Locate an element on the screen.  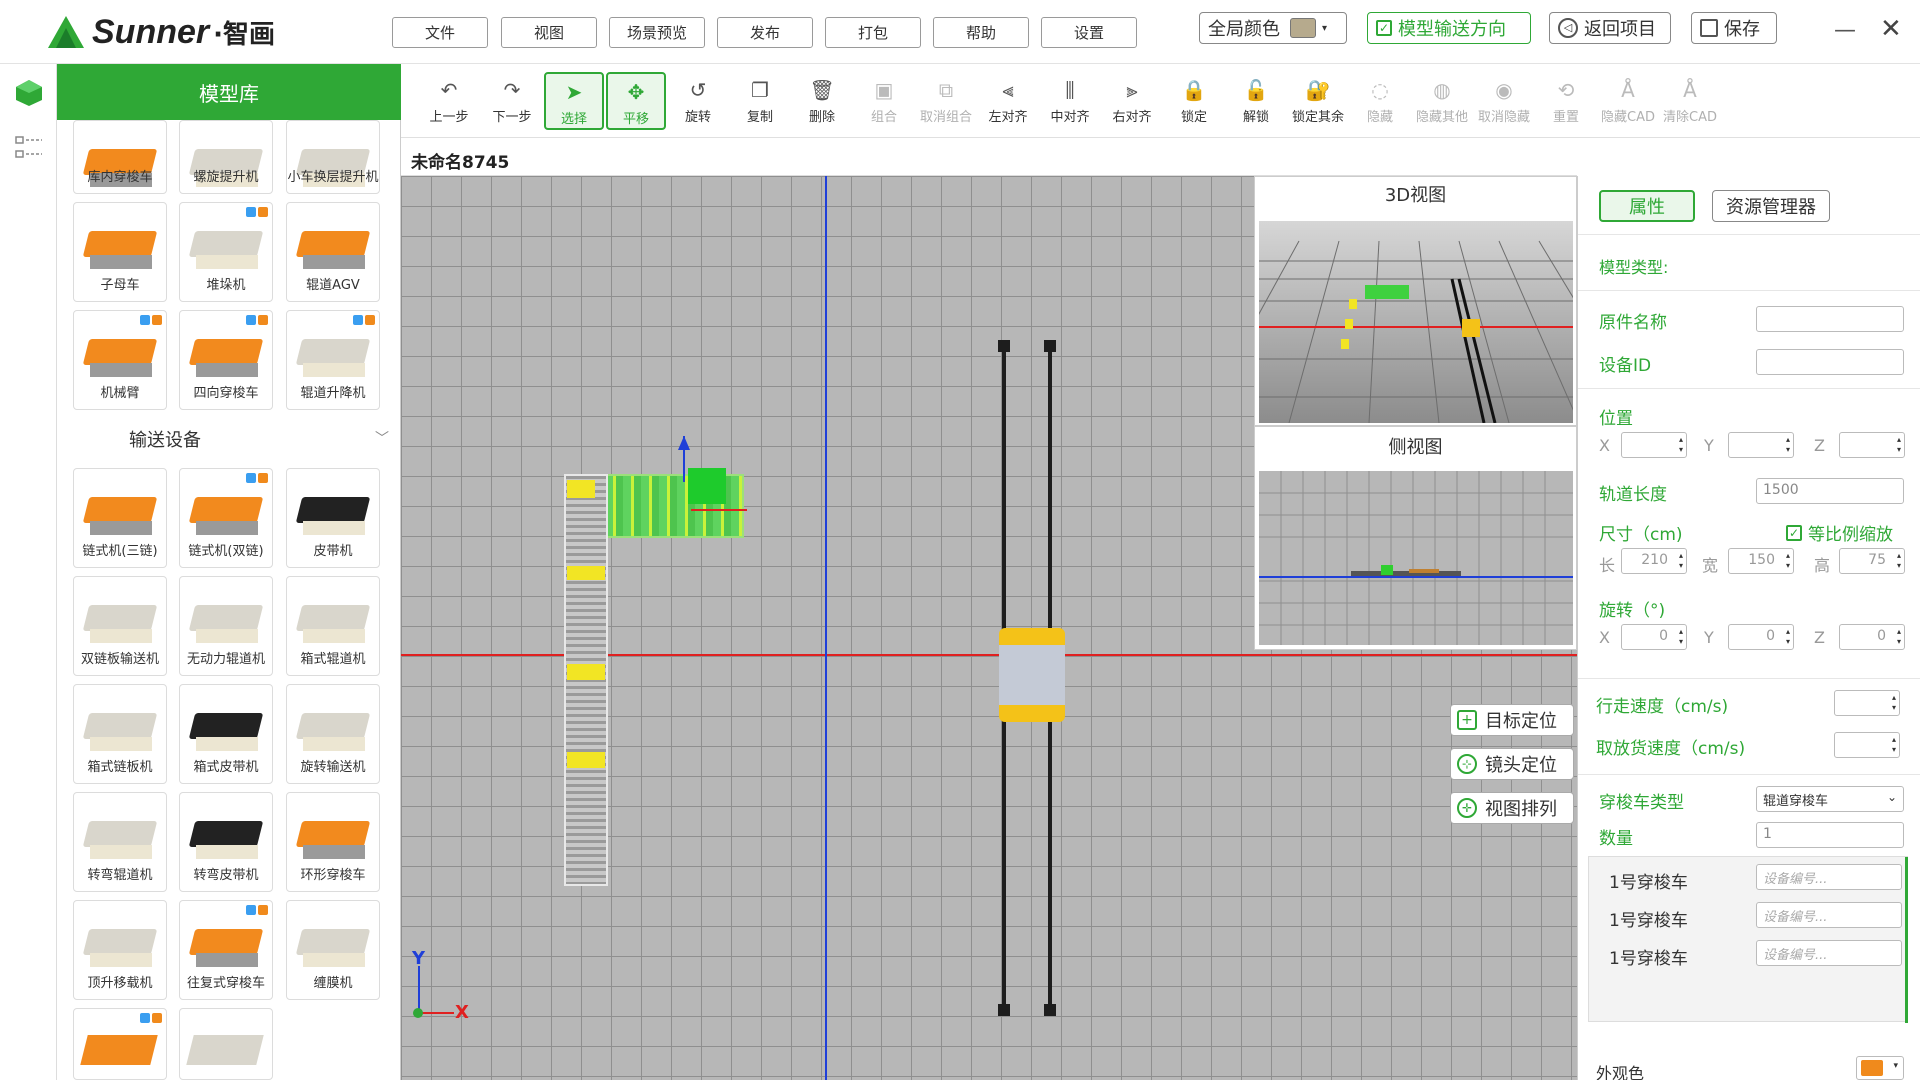
tool-clear-cad: Å 清除CAD is located at coordinates (1690, 101).